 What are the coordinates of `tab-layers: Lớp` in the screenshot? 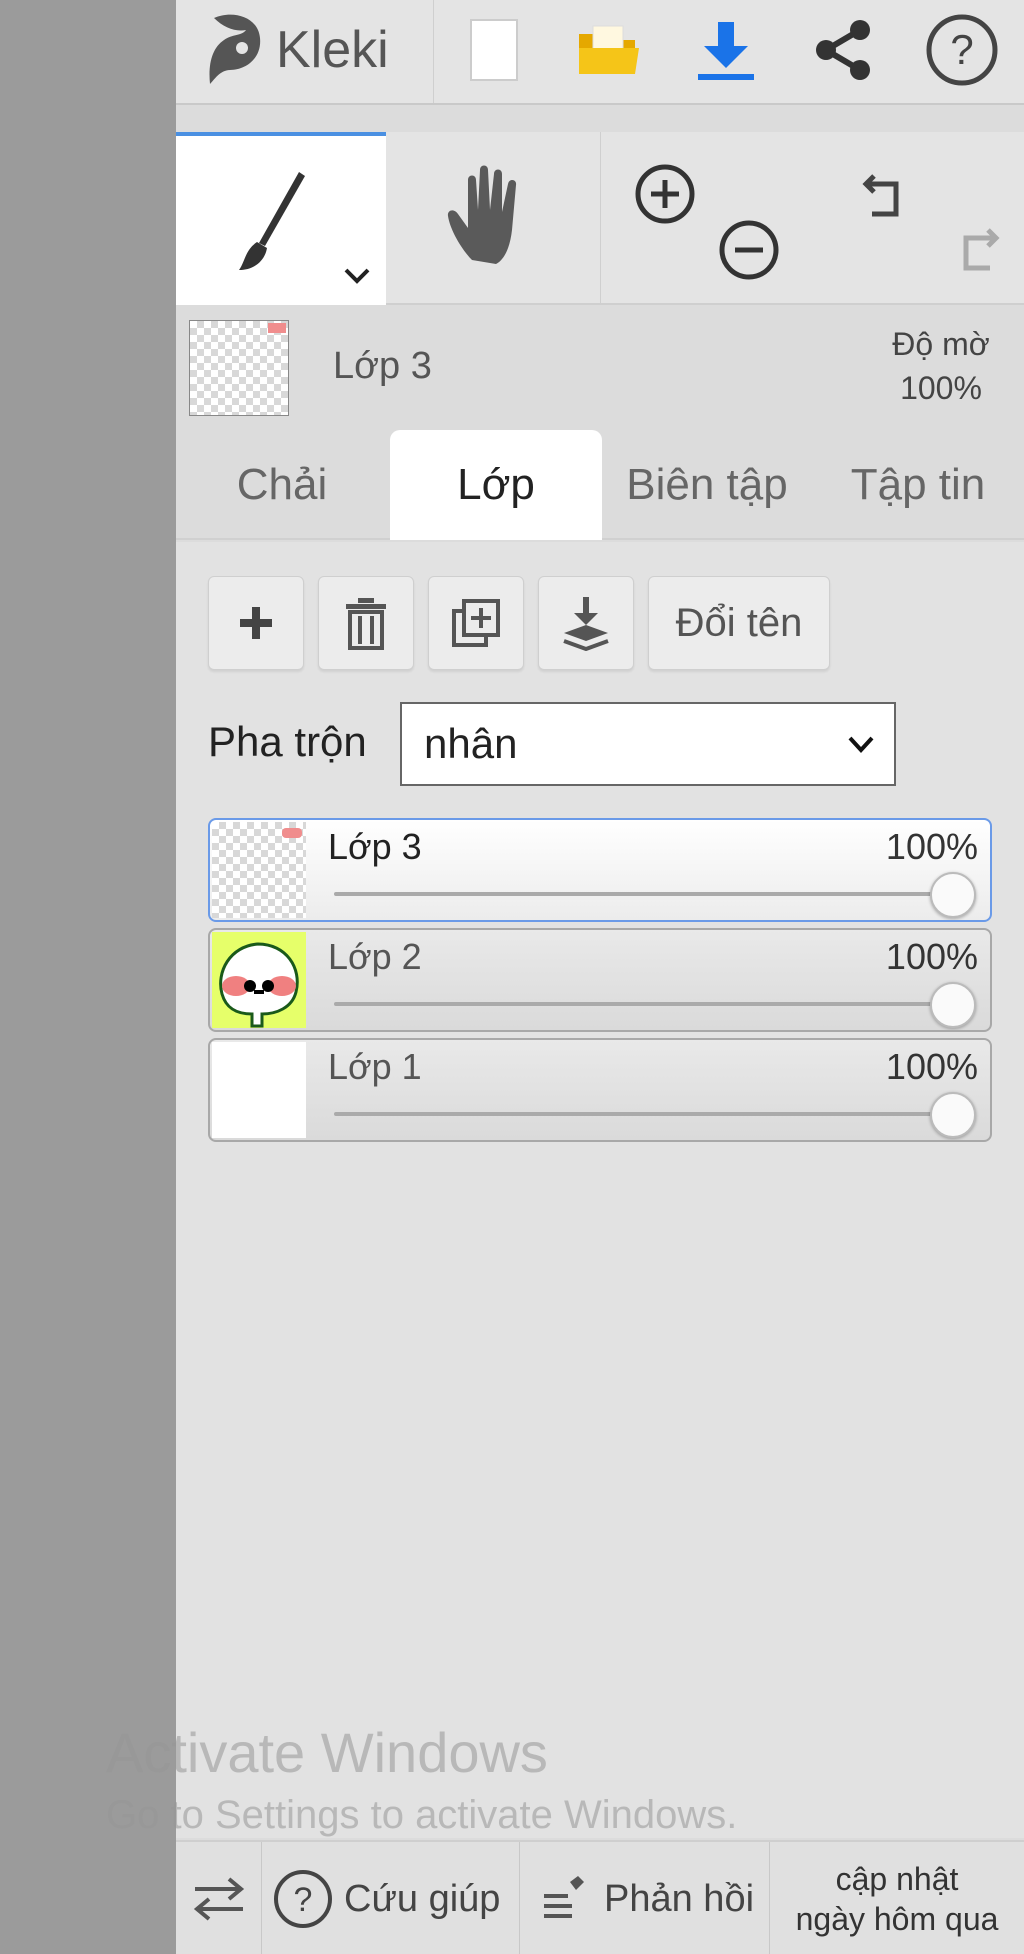 It's located at (496, 485).